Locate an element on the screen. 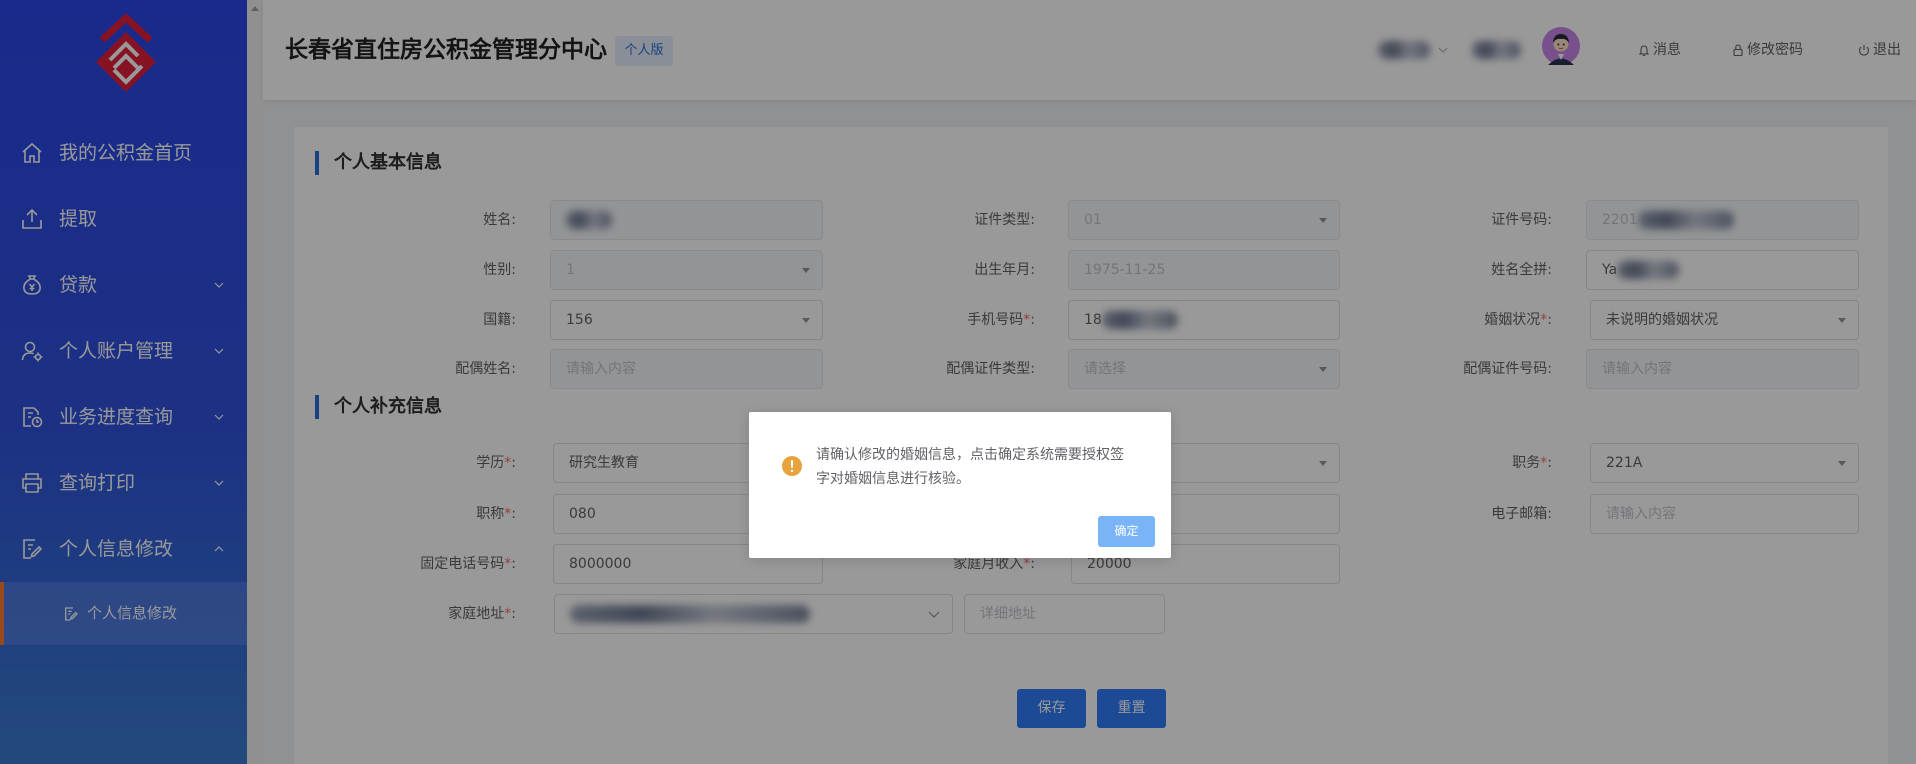 The image size is (1916, 764). confirm-button: 确定 is located at coordinates (1126, 531).